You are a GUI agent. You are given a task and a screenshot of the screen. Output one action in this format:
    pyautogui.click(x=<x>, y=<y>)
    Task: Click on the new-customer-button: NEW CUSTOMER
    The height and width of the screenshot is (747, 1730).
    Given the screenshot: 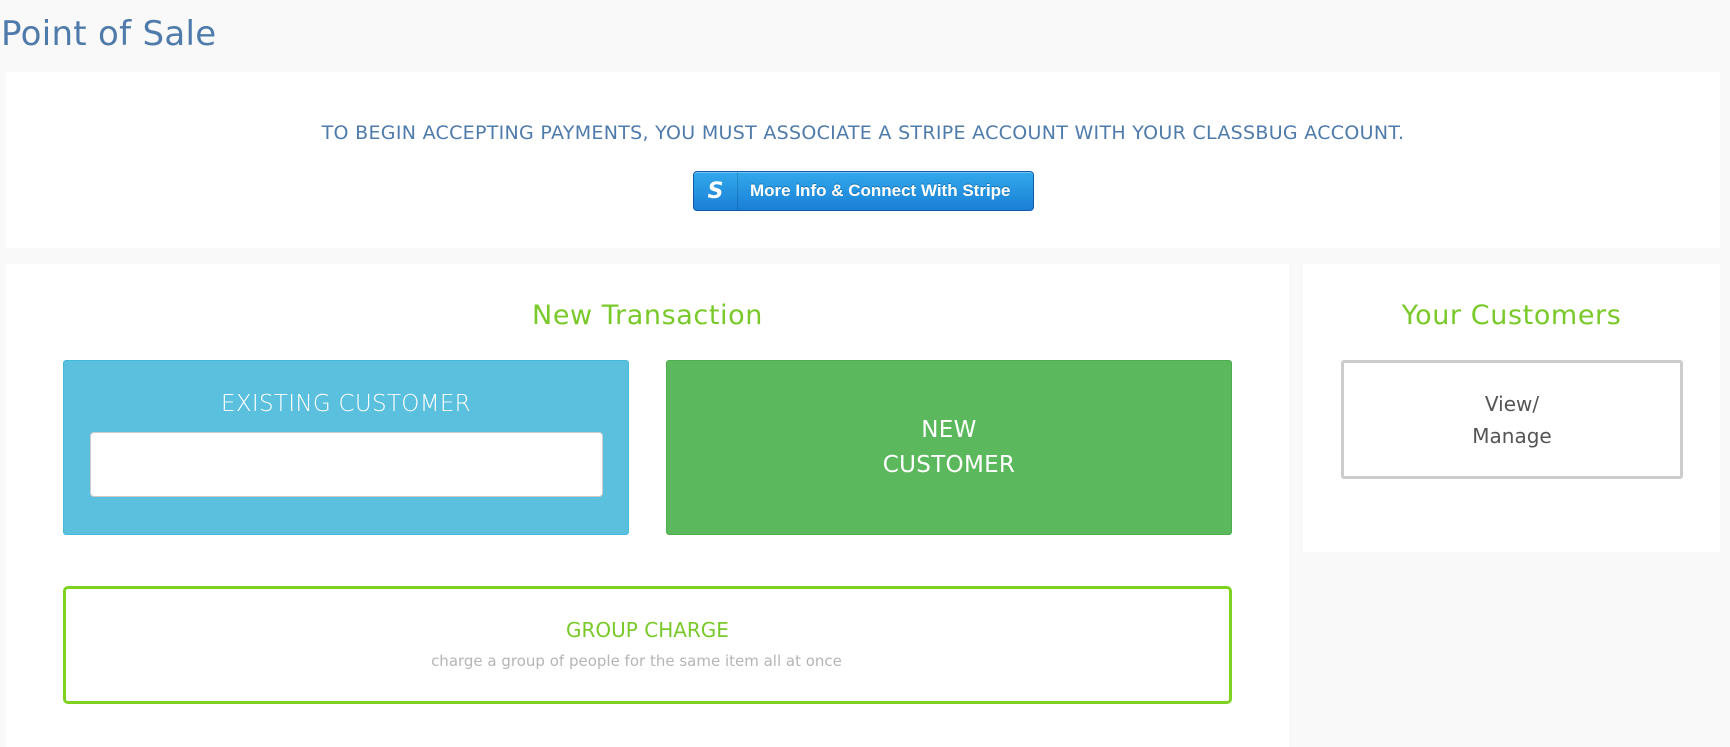 What is the action you would take?
    pyautogui.click(x=949, y=447)
    